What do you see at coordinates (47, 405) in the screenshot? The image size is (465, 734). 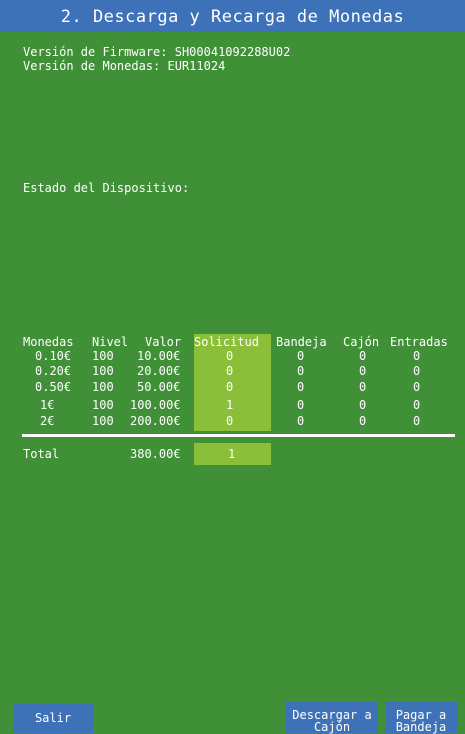 I see `table-cell-monedas: 1€` at bounding box center [47, 405].